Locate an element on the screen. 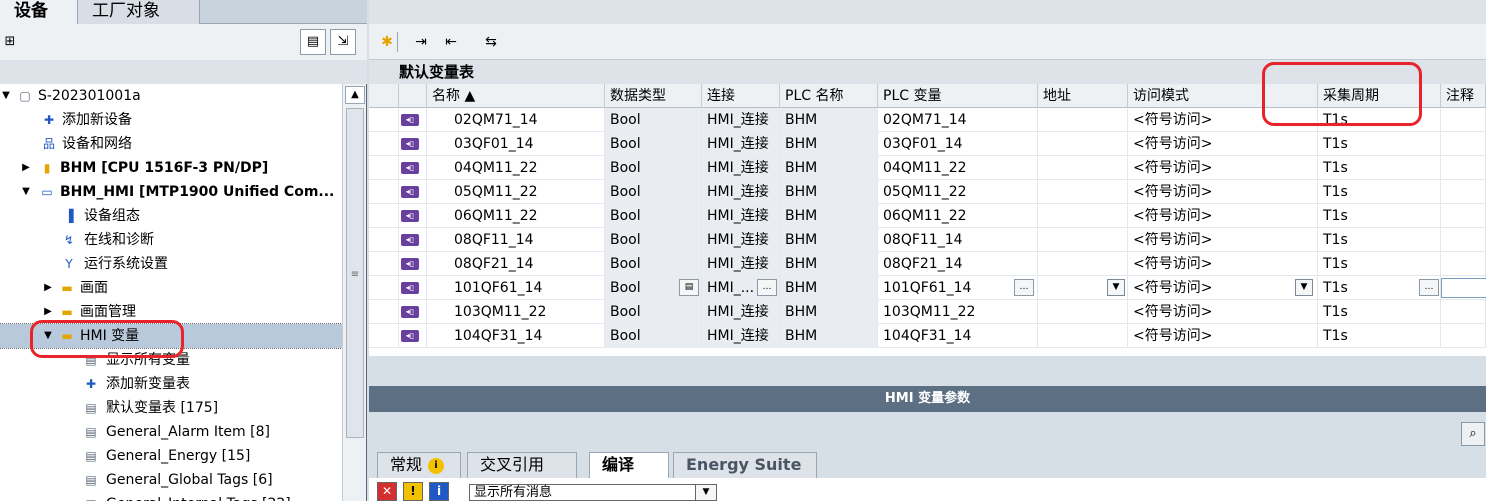  tree-item-add-device: ✚ 添加新设备 is located at coordinates (171, 120).